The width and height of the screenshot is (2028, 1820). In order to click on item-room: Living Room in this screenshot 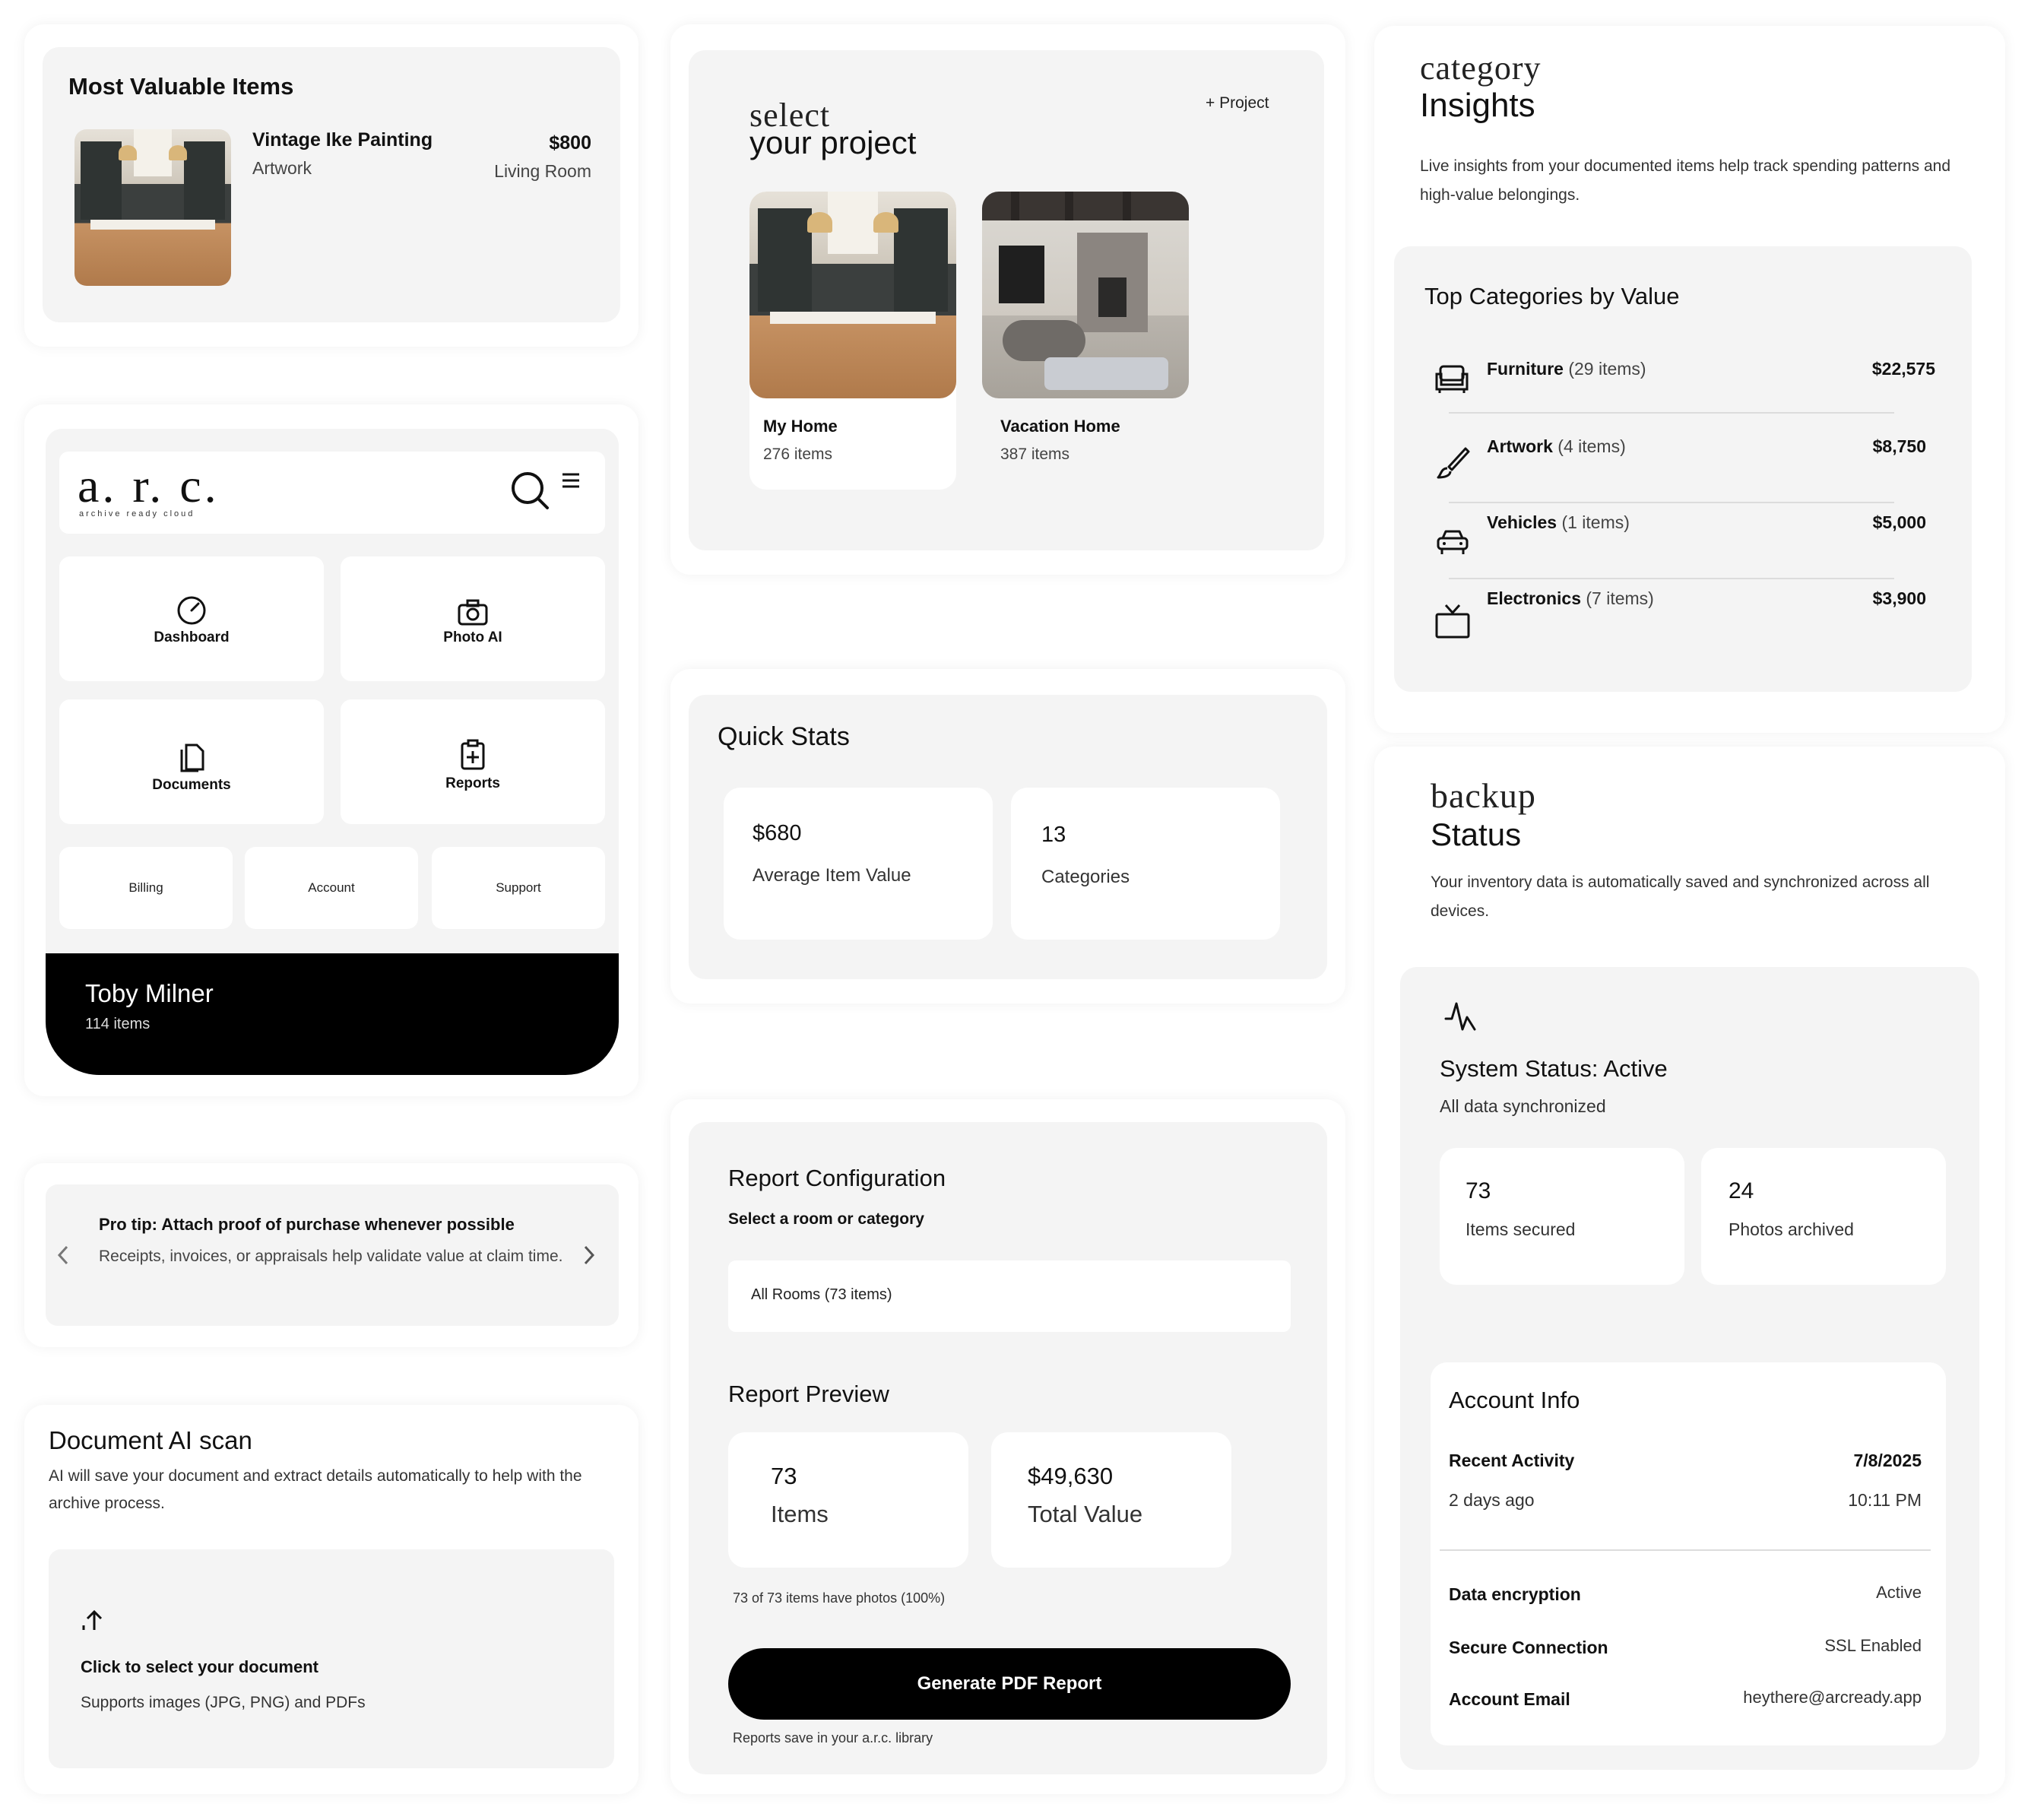, I will do `click(542, 171)`.